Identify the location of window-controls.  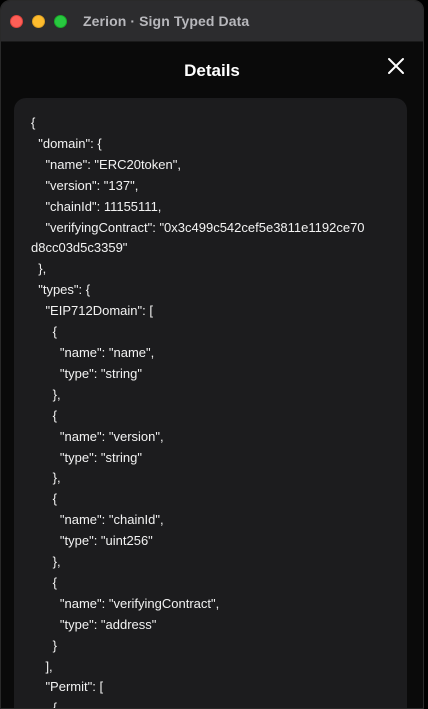
(38, 21).